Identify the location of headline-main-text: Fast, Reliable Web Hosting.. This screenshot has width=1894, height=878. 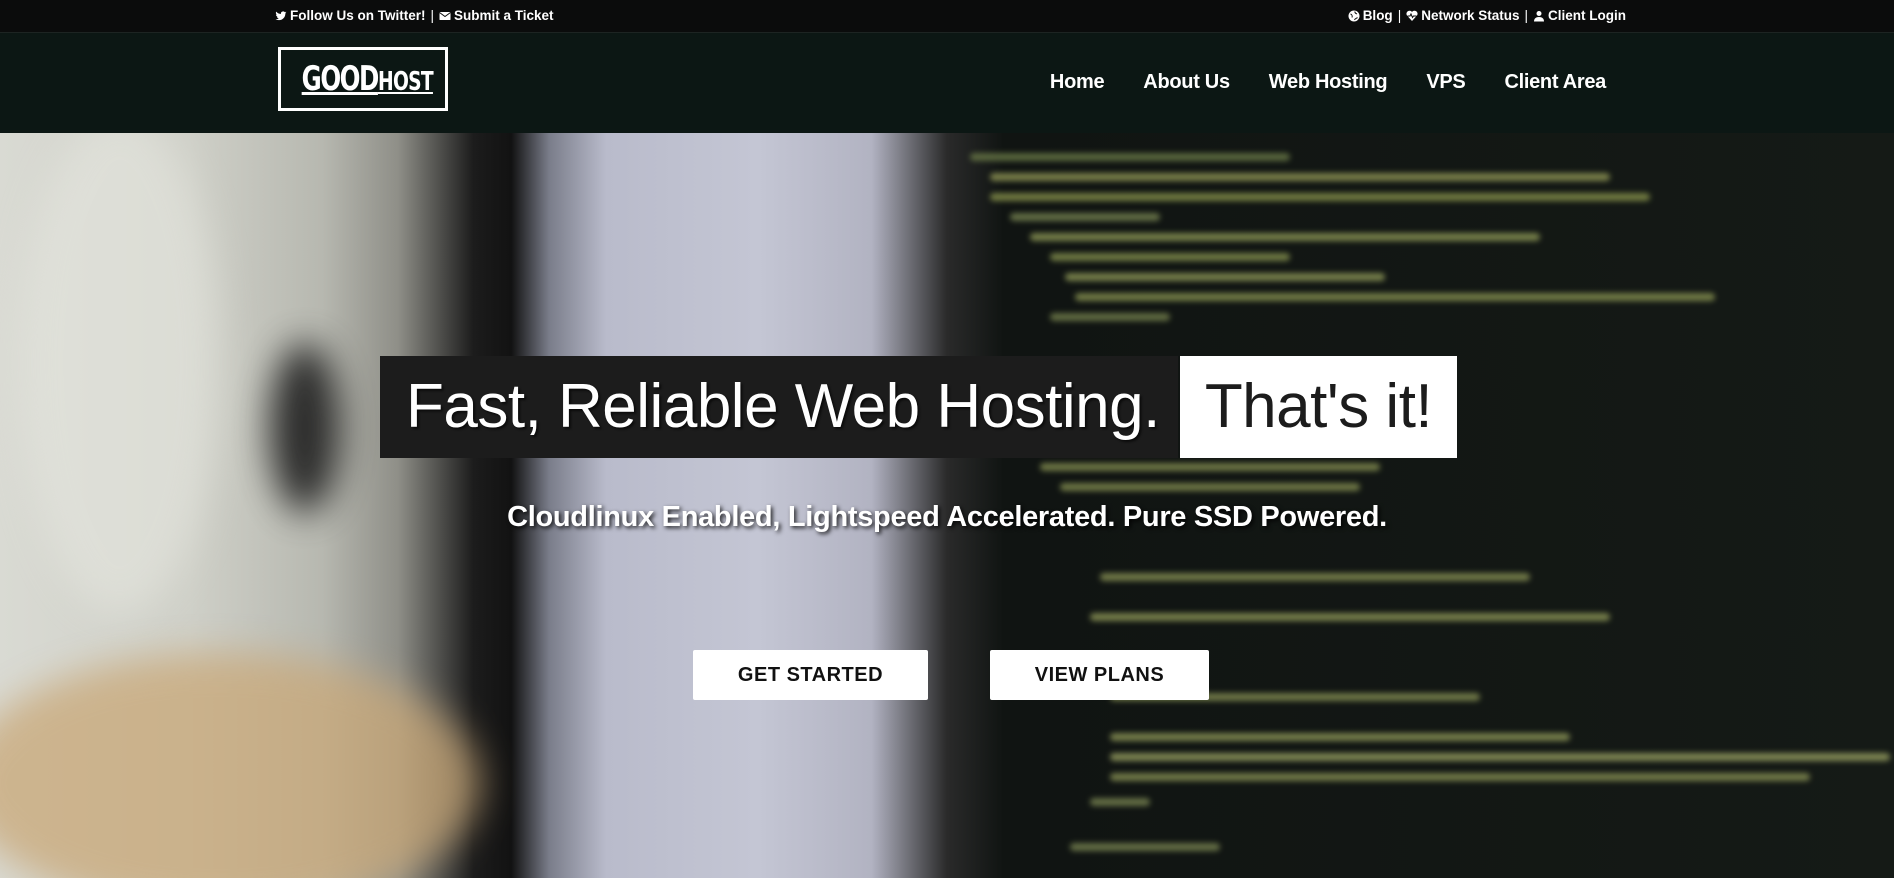
(779, 407).